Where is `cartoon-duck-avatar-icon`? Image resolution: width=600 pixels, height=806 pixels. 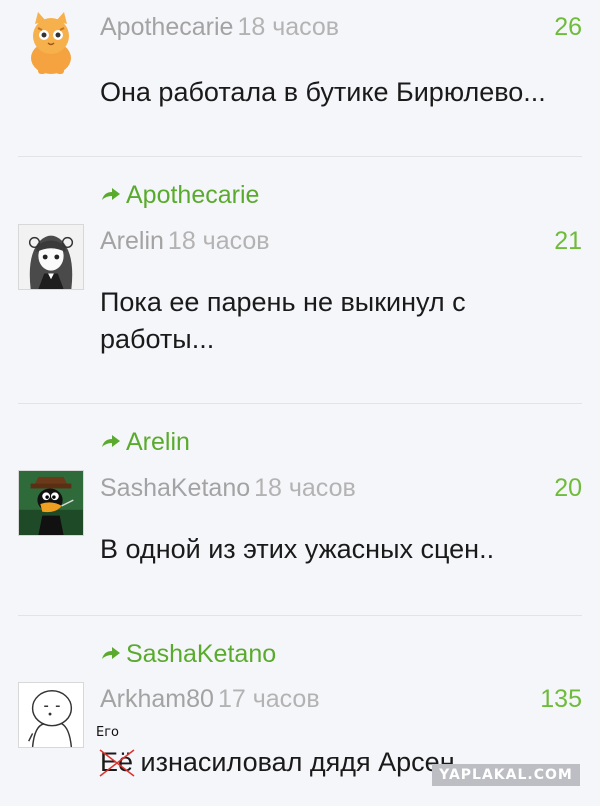 cartoon-duck-avatar-icon is located at coordinates (51, 503).